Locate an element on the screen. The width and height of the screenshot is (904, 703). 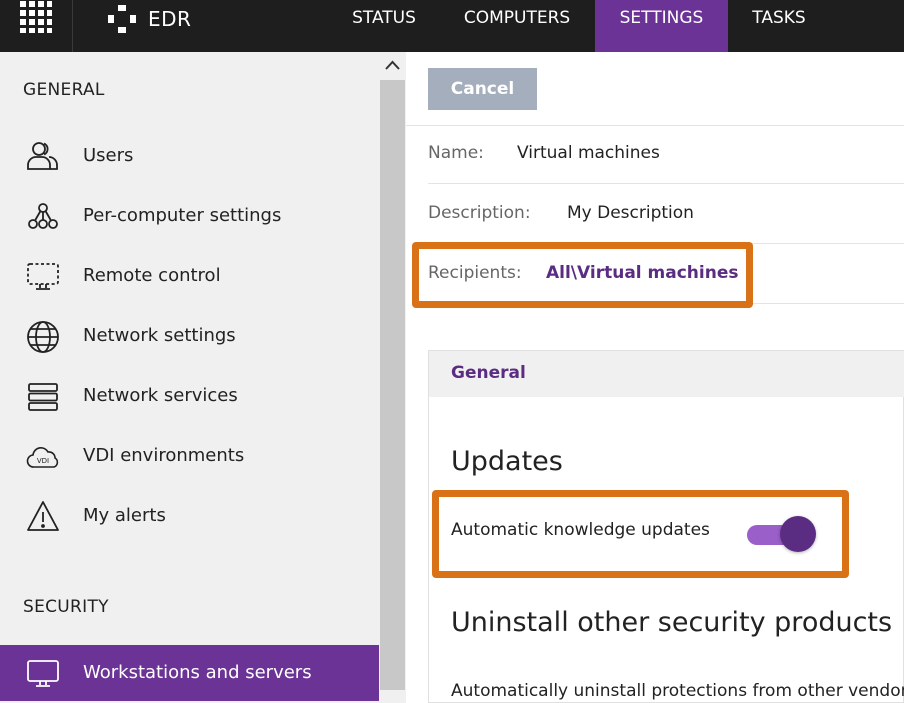
updates-section-title: Updates is located at coordinates (507, 461).